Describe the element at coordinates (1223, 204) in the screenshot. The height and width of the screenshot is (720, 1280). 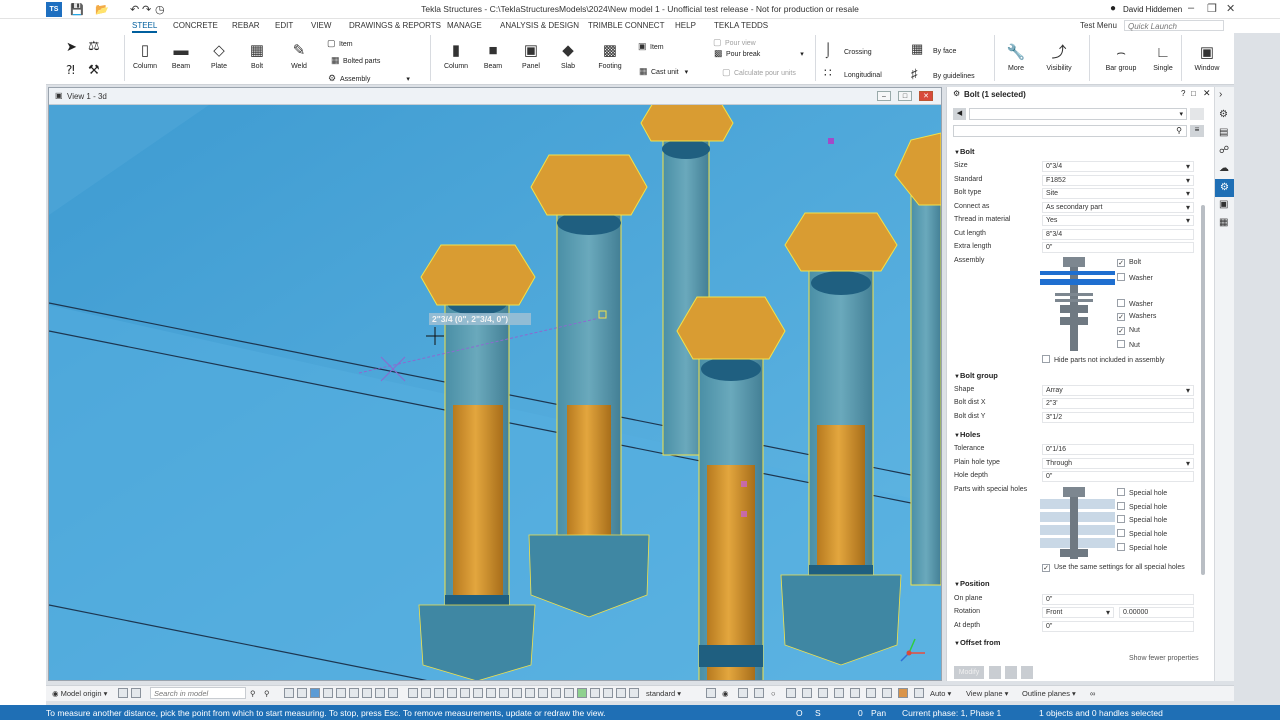
I see `cube-icon: ▣` at that location.